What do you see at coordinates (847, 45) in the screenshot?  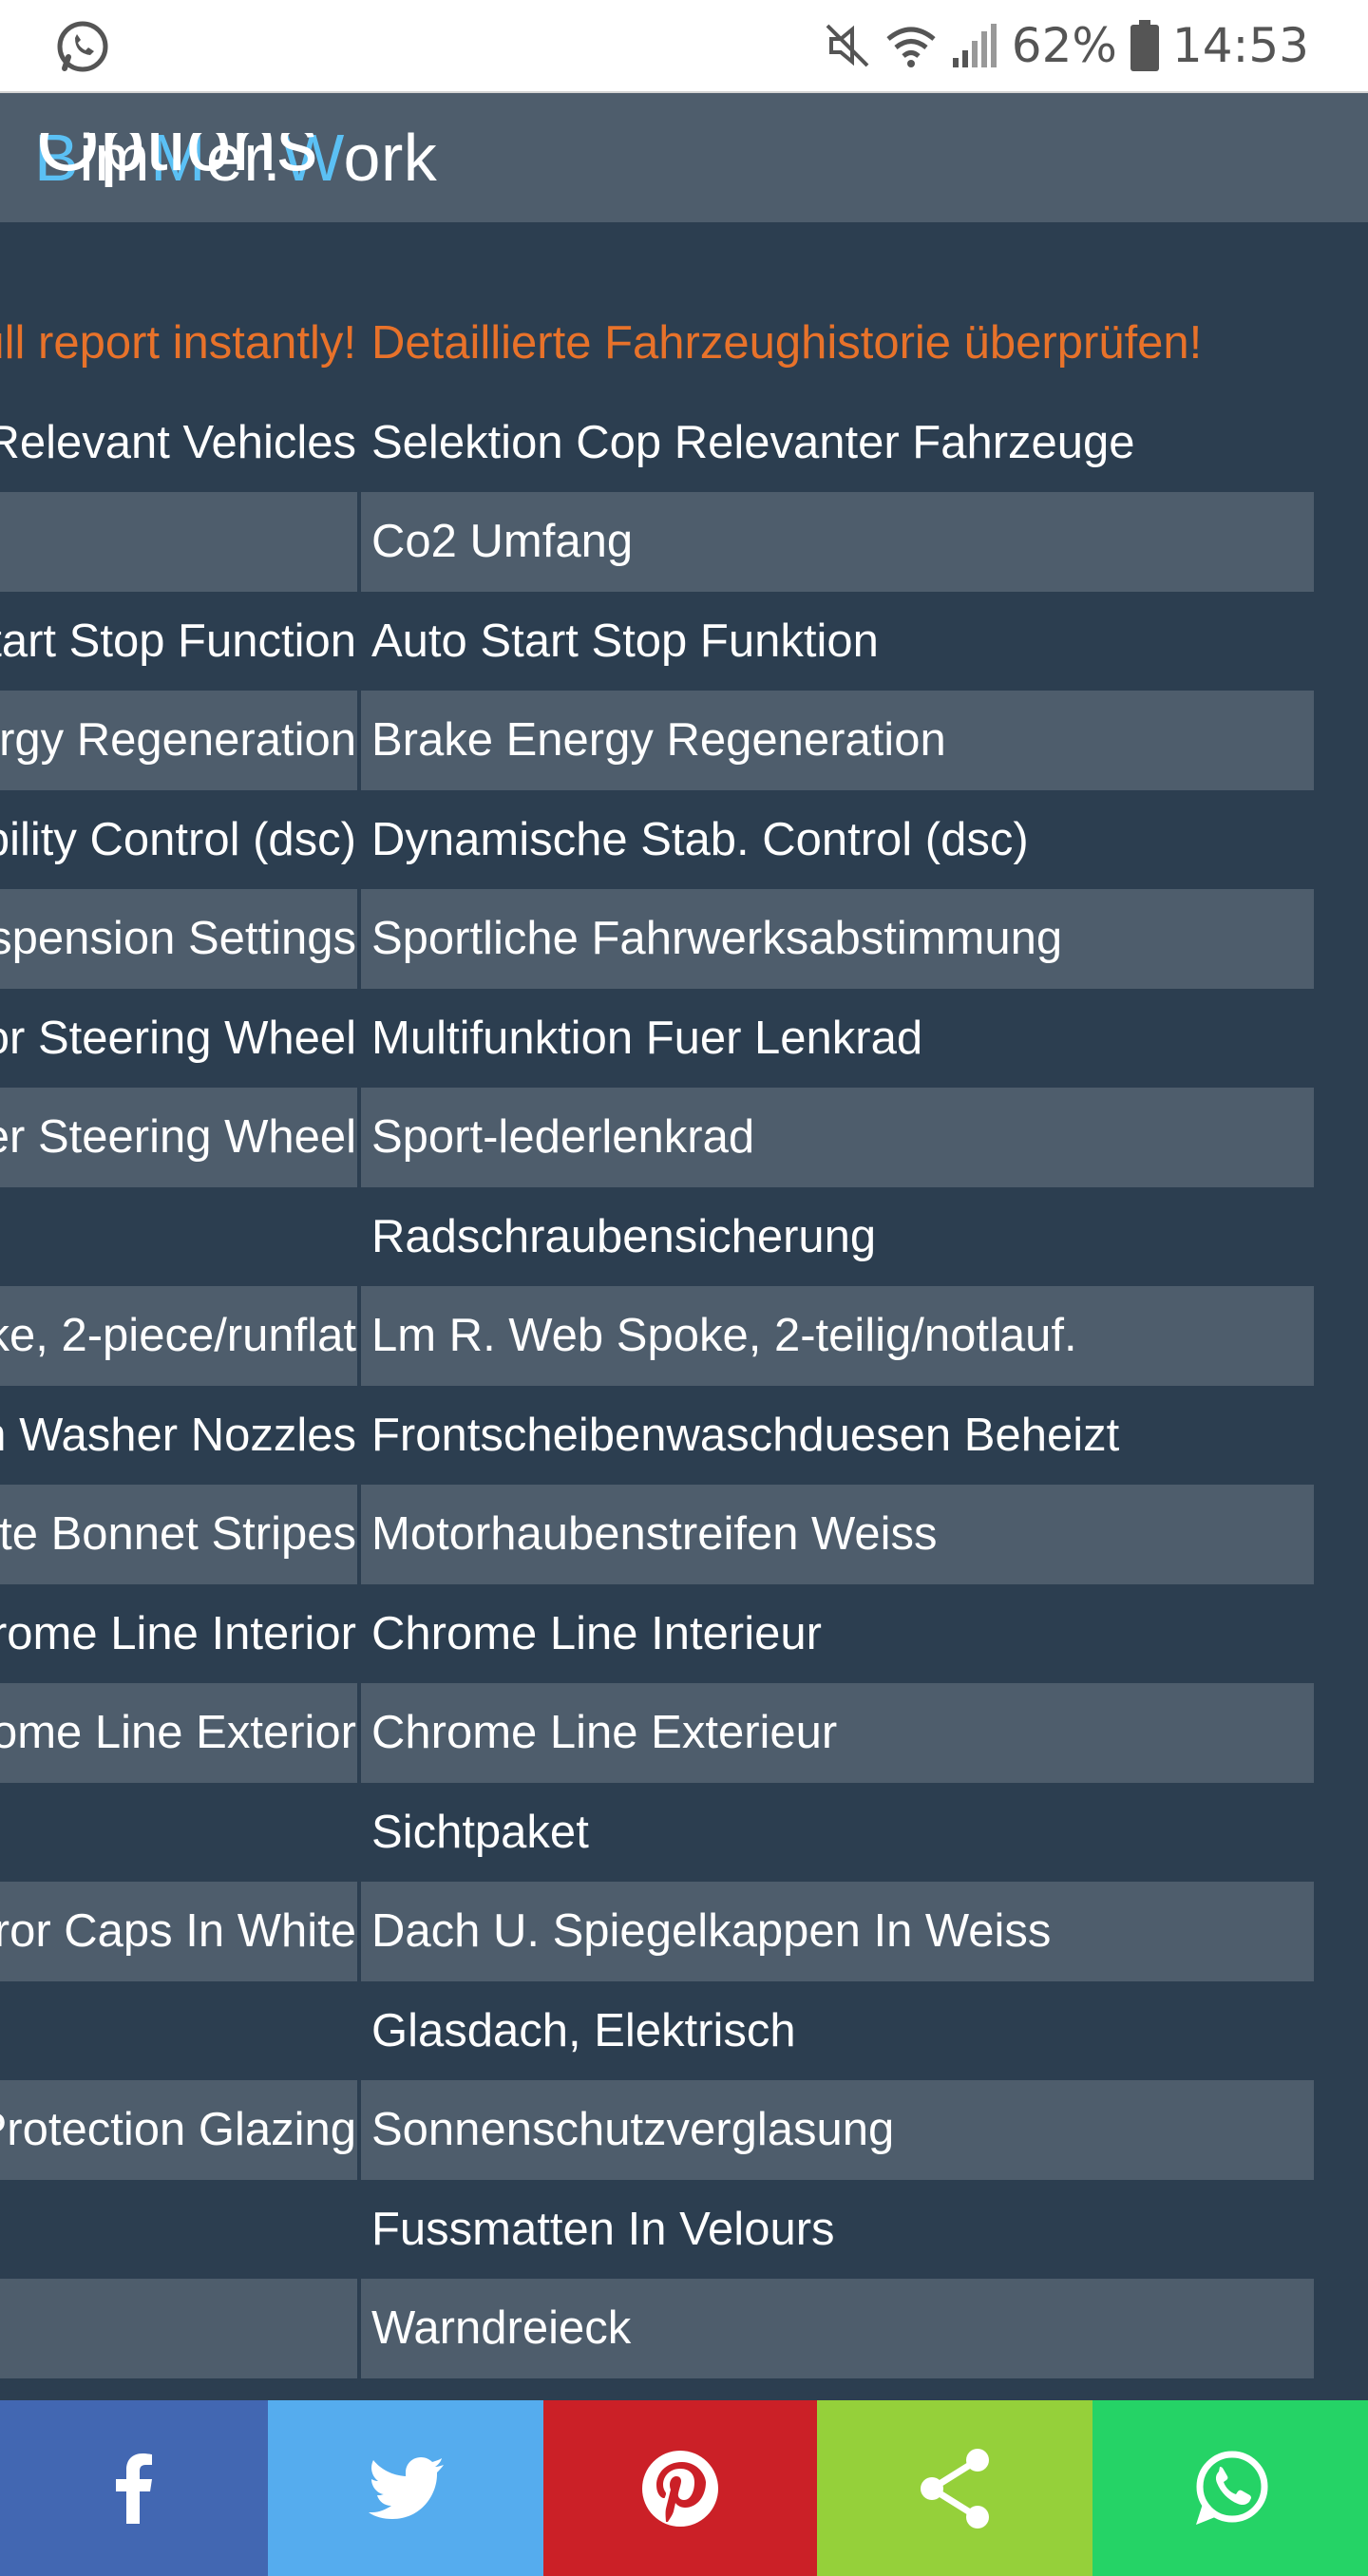 I see `mute-icon` at bounding box center [847, 45].